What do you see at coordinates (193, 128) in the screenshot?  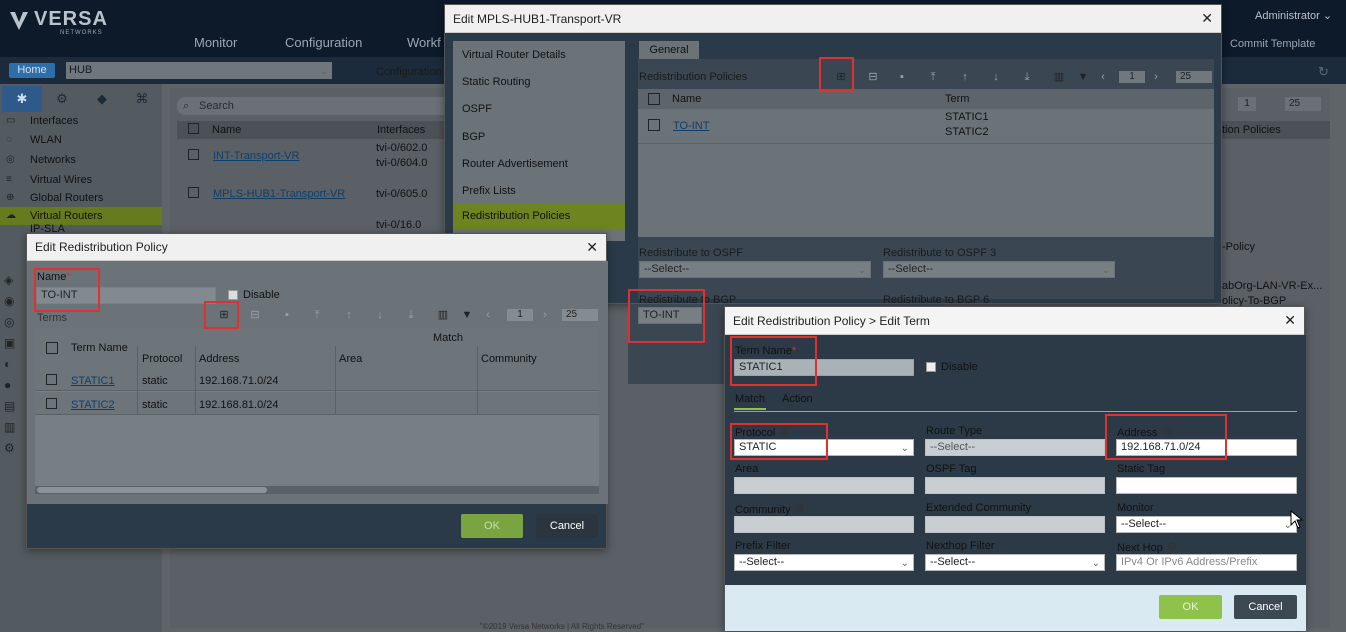 I see `bg-select-all-checkbox` at bounding box center [193, 128].